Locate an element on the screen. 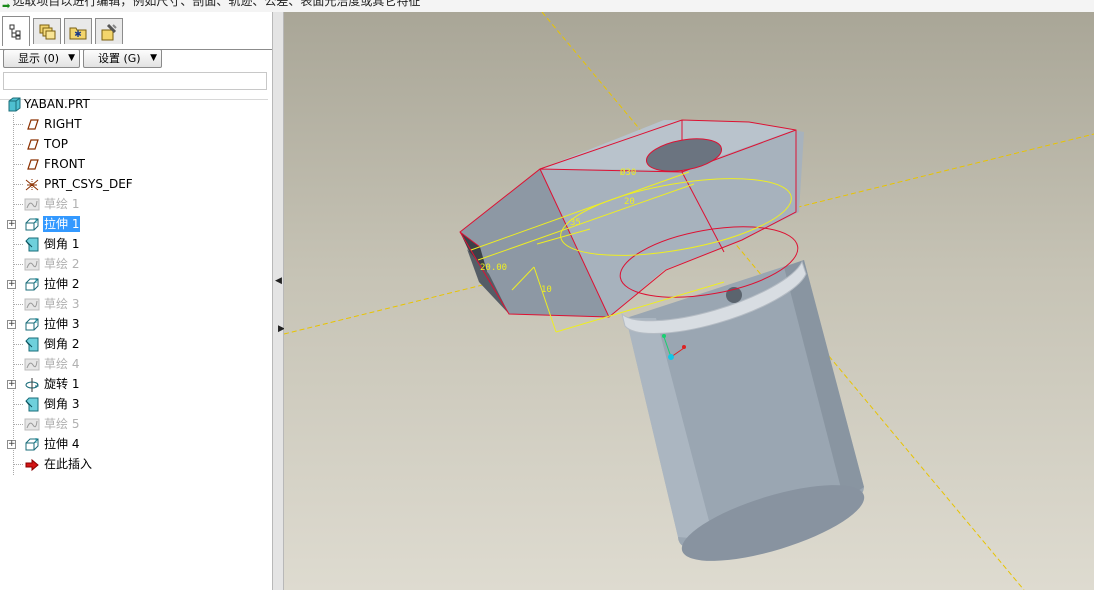  tree-item-label: 拉伸 1 is located at coordinates (62, 224).